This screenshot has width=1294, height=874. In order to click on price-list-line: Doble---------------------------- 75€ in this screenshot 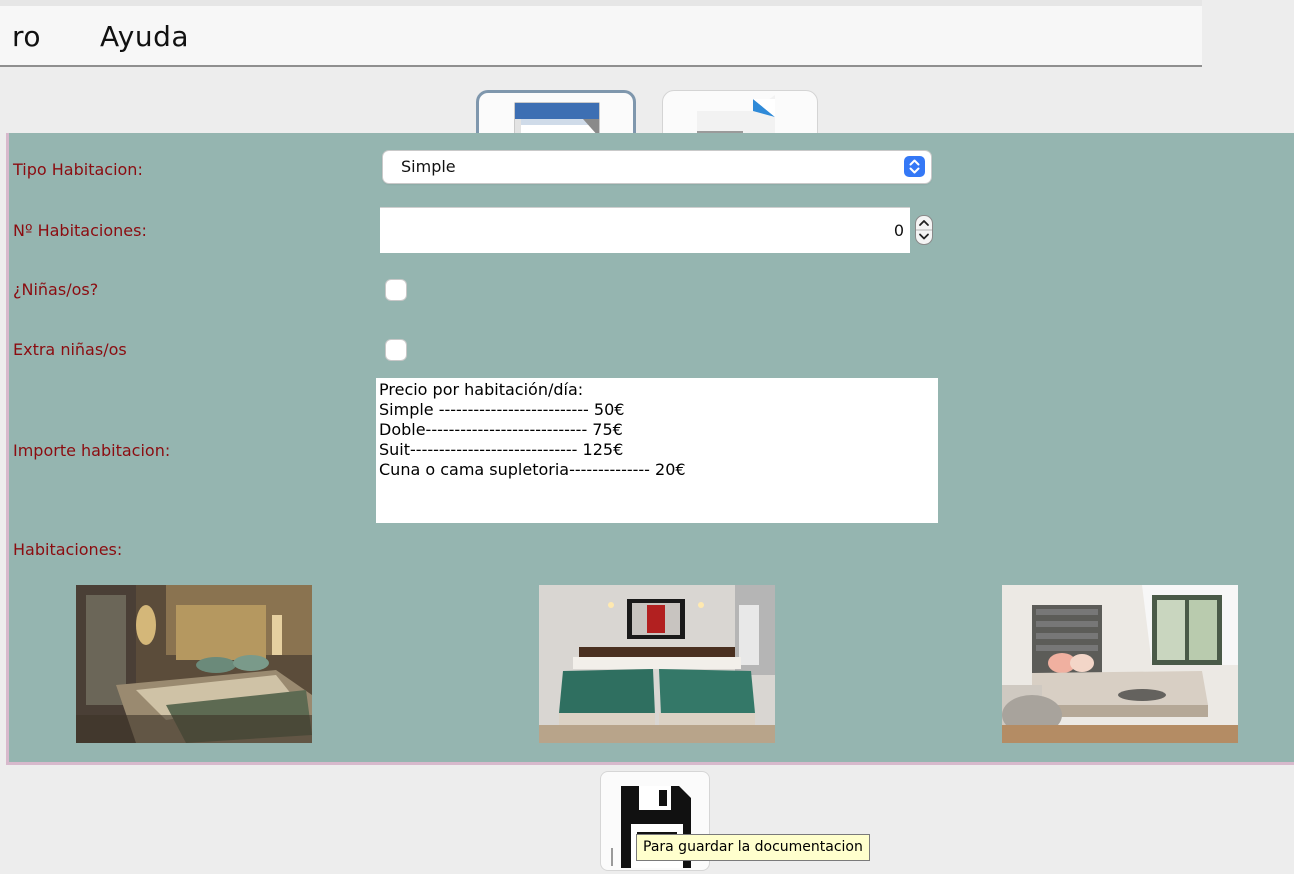, I will do `click(501, 429)`.